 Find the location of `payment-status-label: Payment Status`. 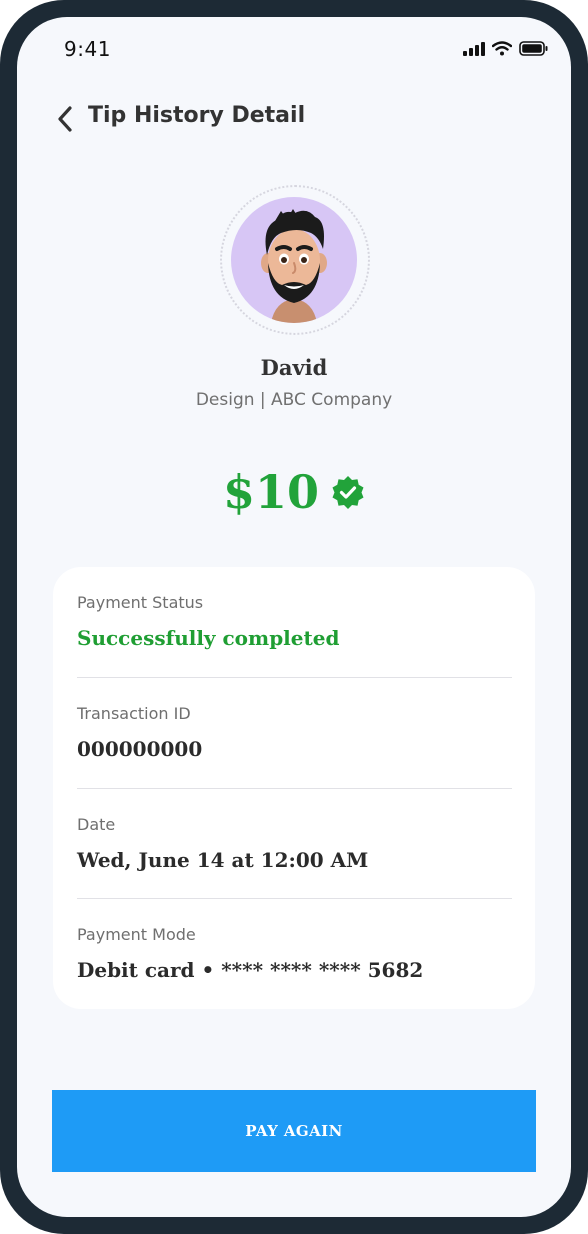

payment-status-label: Payment Status is located at coordinates (140, 602).